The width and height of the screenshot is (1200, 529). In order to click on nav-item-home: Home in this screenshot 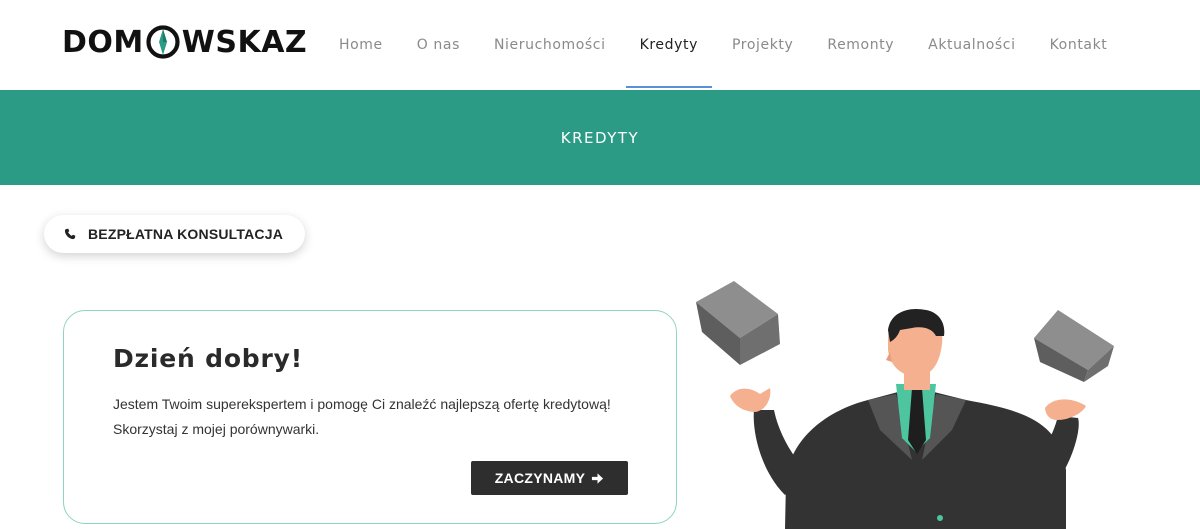, I will do `click(361, 45)`.